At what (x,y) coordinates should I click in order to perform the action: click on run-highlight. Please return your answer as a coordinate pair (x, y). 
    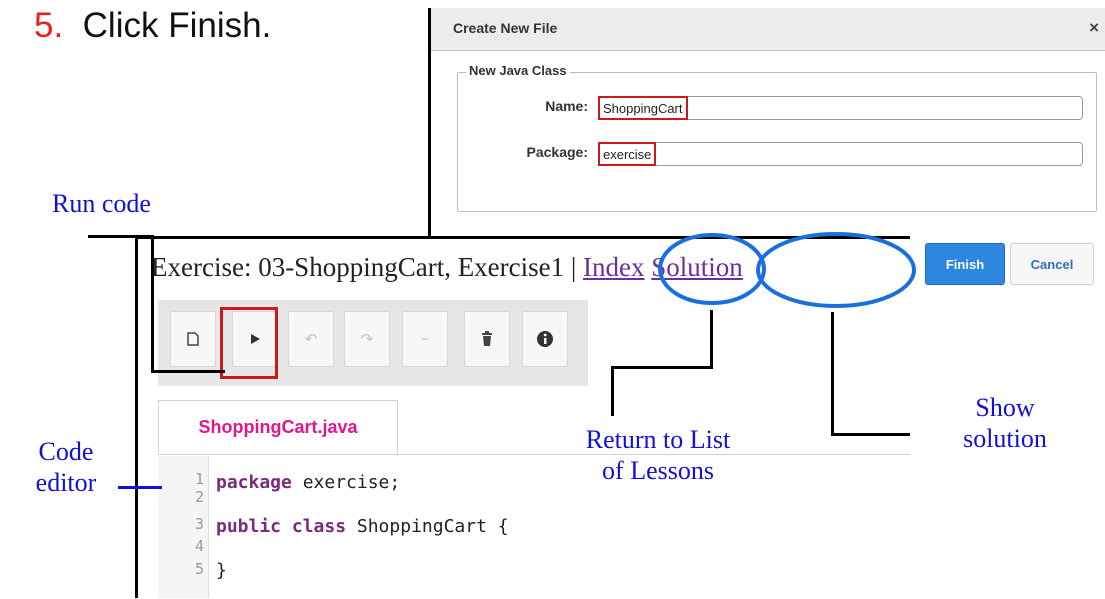
    Looking at the image, I should click on (249, 343).